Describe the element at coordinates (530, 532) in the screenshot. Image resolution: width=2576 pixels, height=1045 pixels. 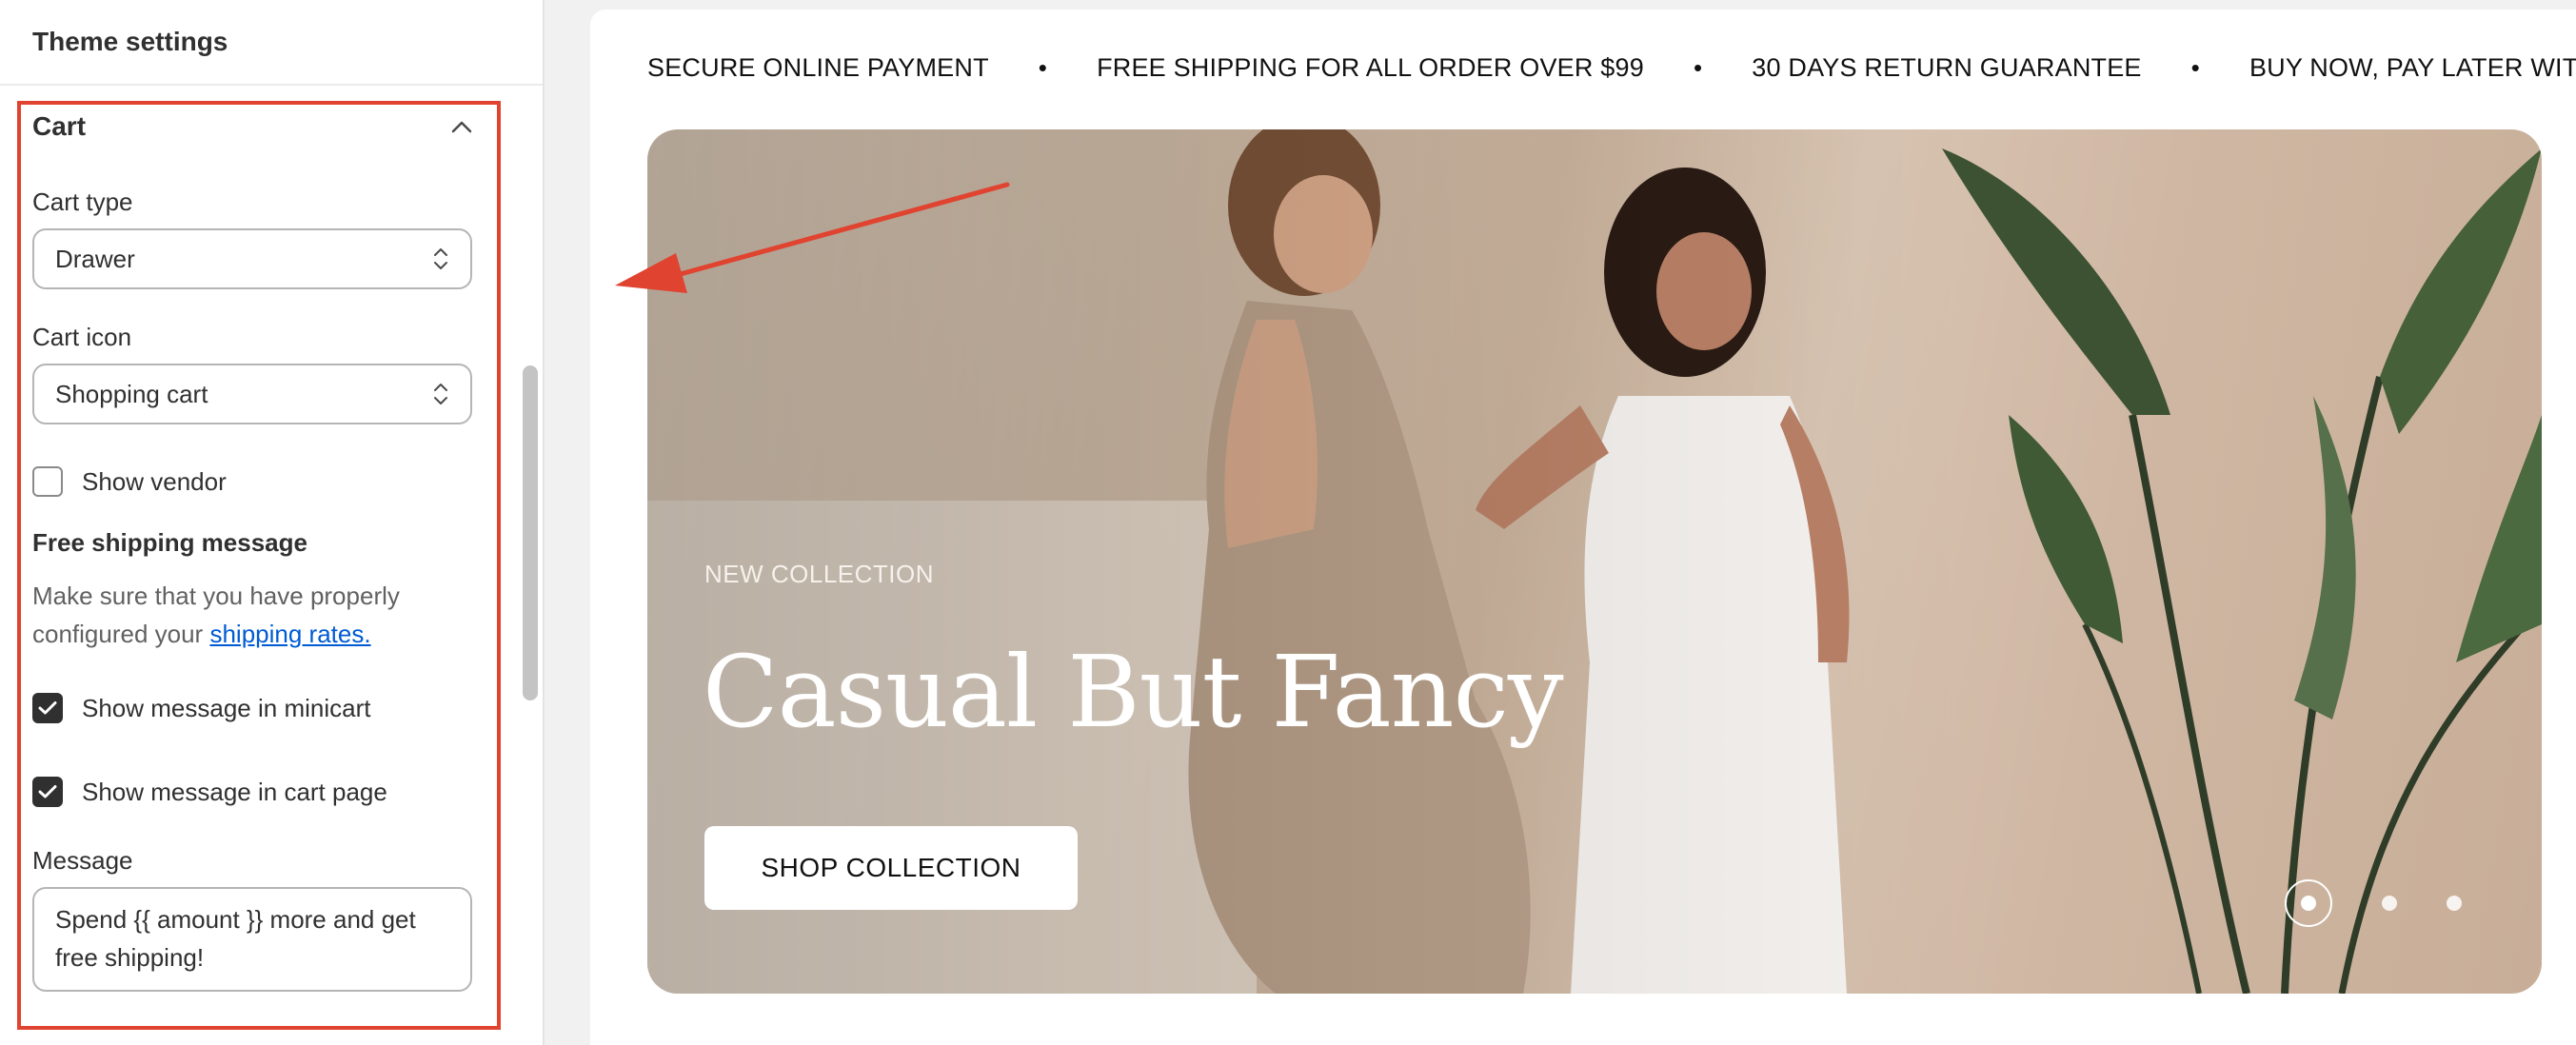
I see `scrollbar-thumb` at that location.